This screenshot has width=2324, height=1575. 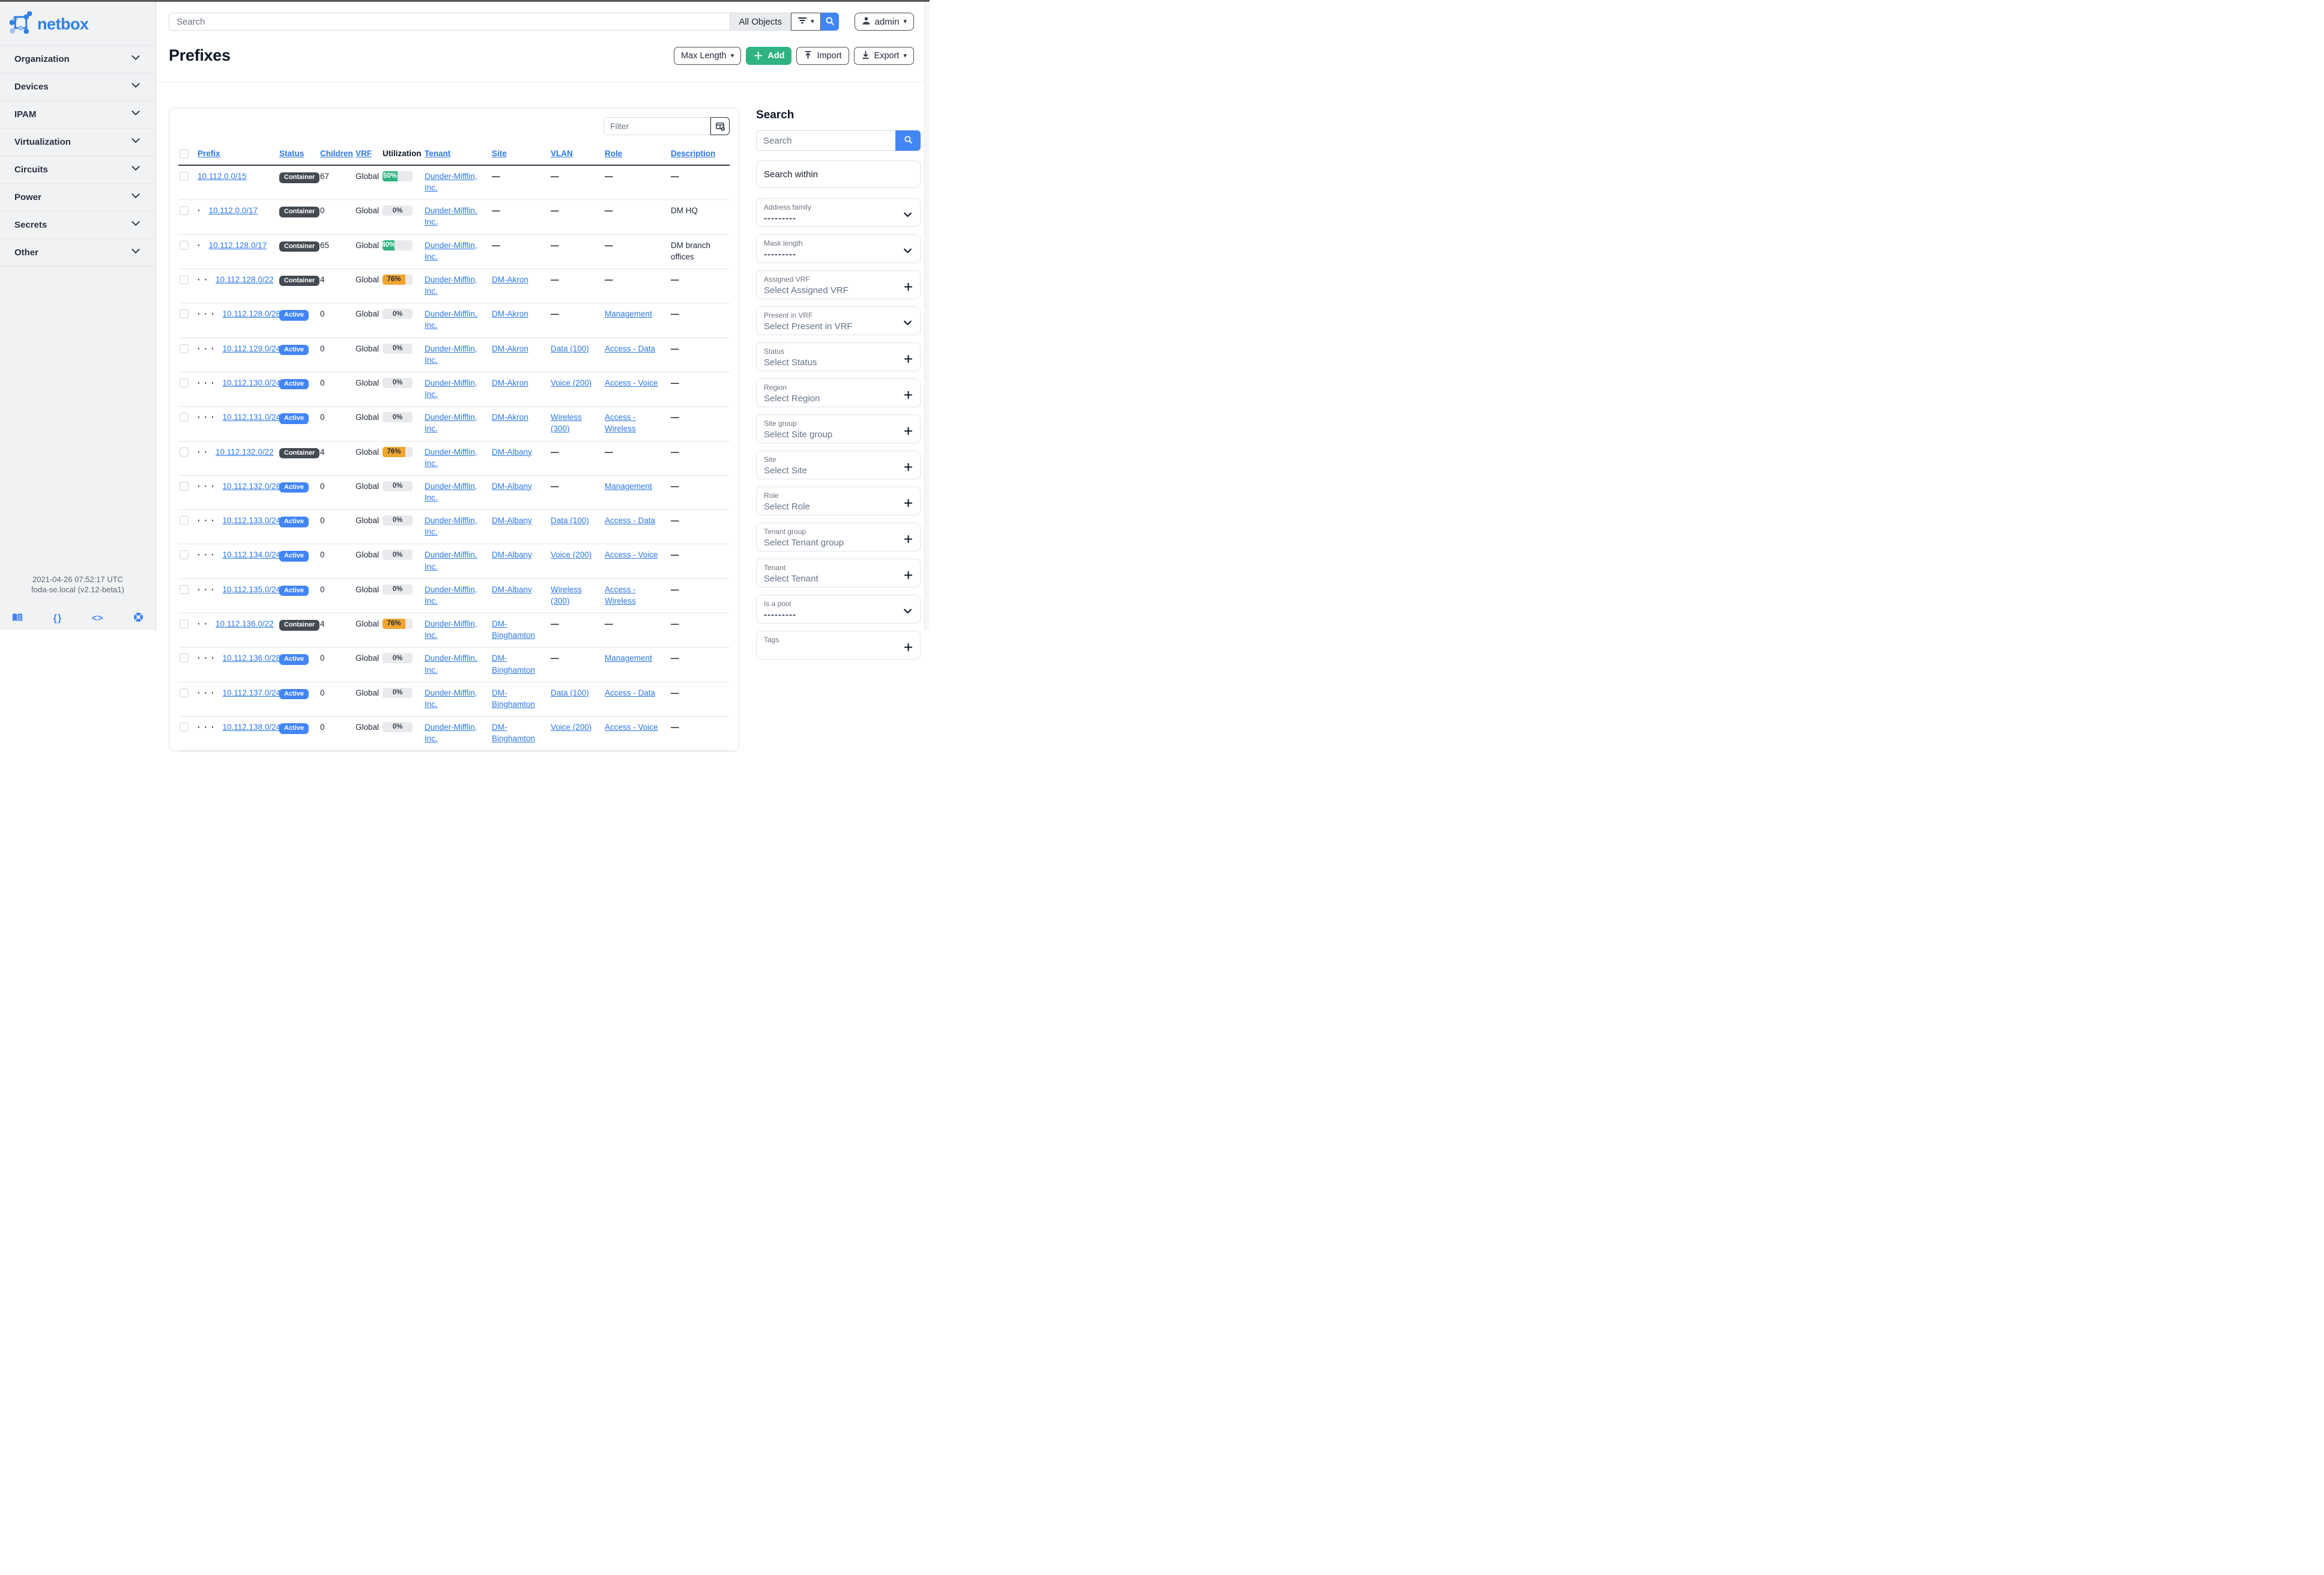 What do you see at coordinates (78, 87) in the screenshot?
I see `sidebar-item-devices: Devices` at bounding box center [78, 87].